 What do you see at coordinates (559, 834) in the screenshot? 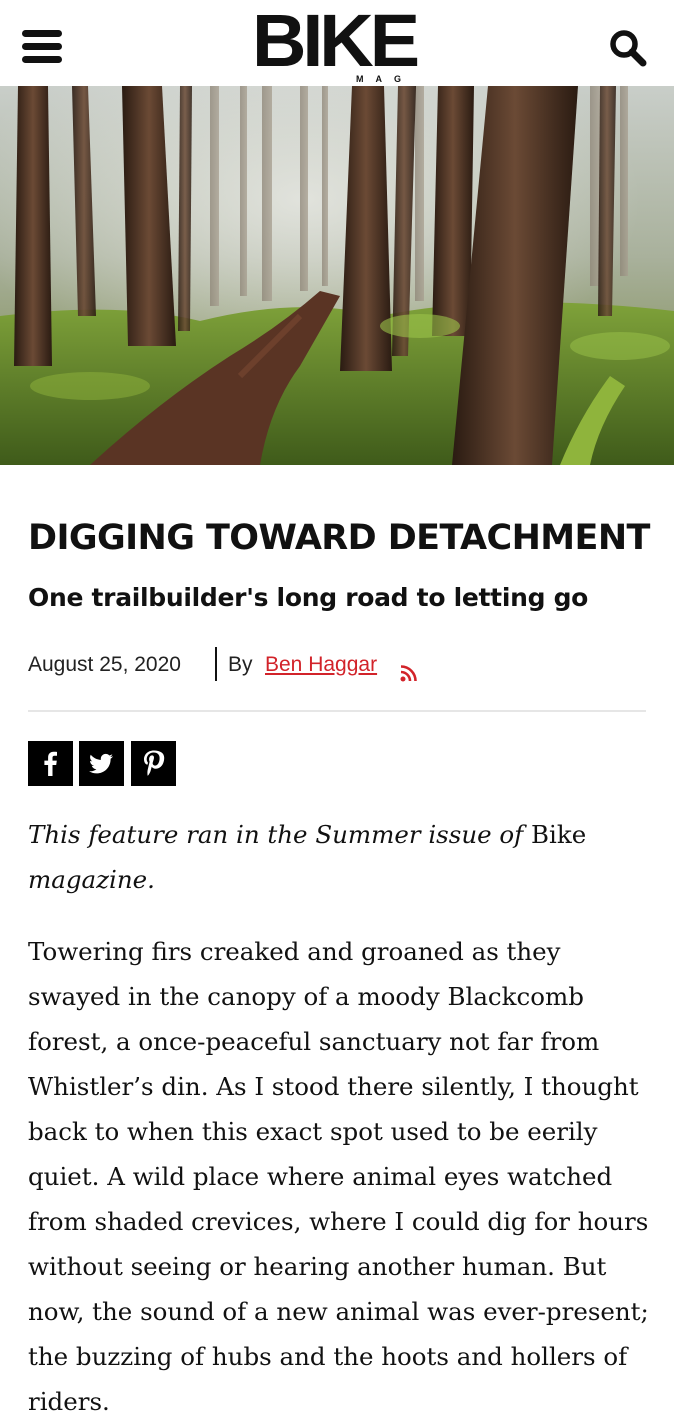
I see `intro-magazine-name: Bike` at bounding box center [559, 834].